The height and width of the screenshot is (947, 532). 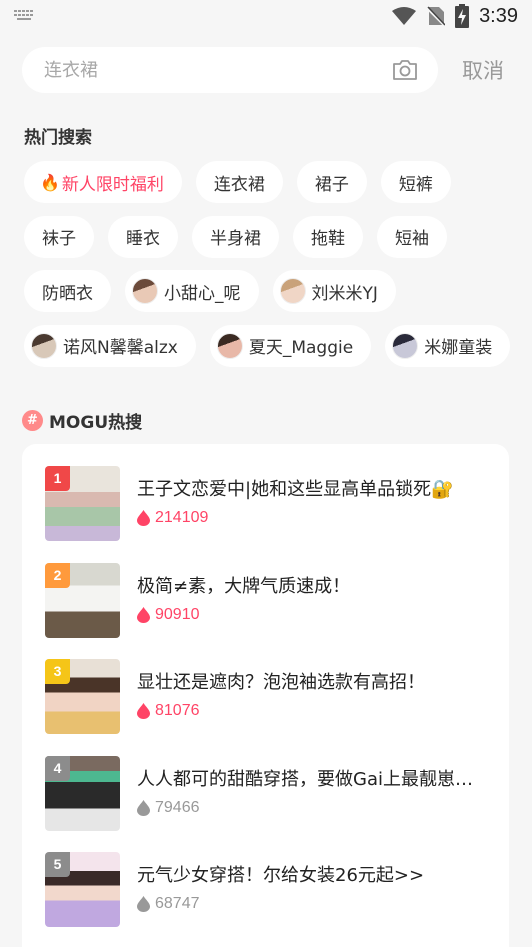 What do you see at coordinates (498, 15) in the screenshot?
I see `status-time: 3:39` at bounding box center [498, 15].